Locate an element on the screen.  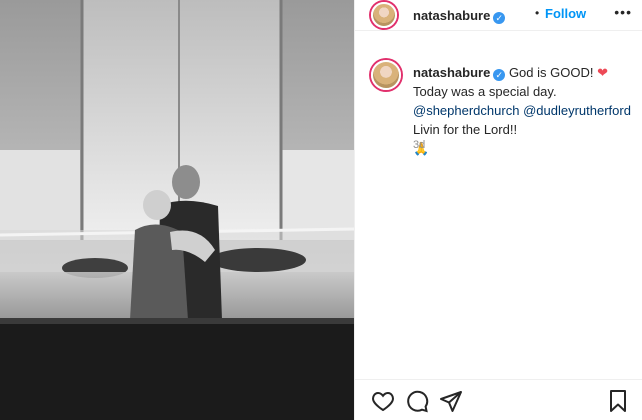
header-username-group: natashabure ✓ is located at coordinates (459, 16).